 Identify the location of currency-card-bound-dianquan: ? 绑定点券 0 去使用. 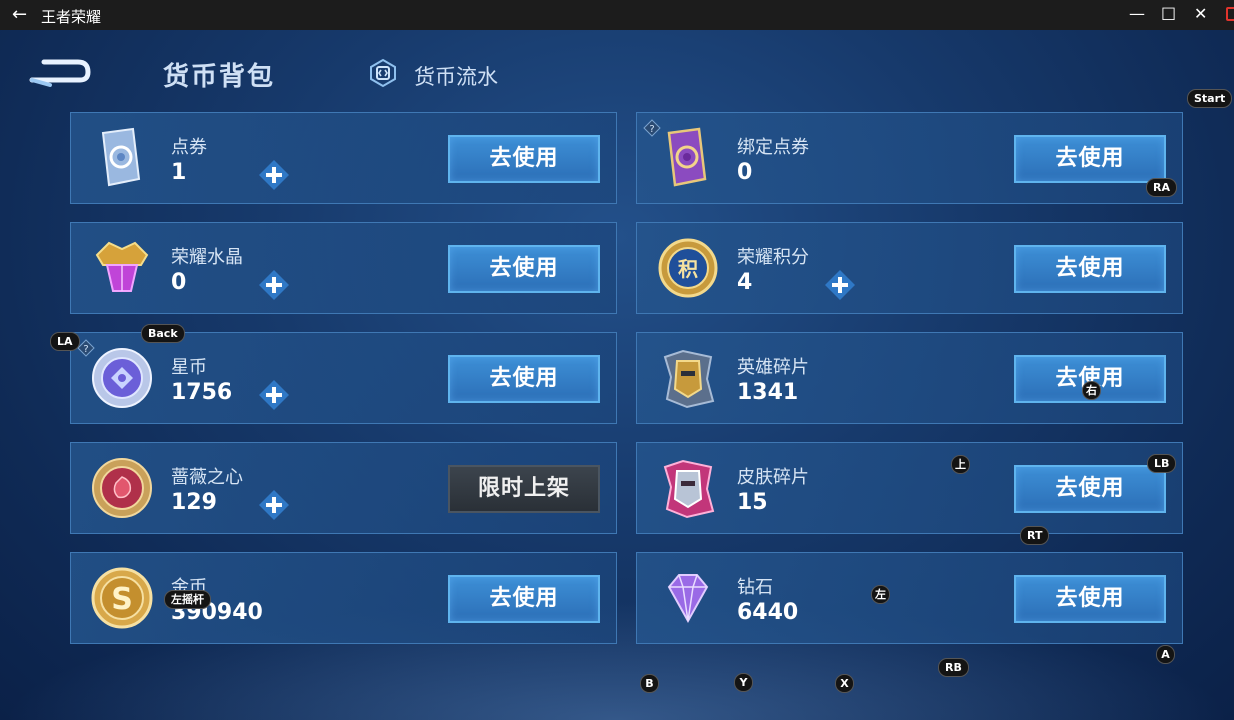
(909, 158).